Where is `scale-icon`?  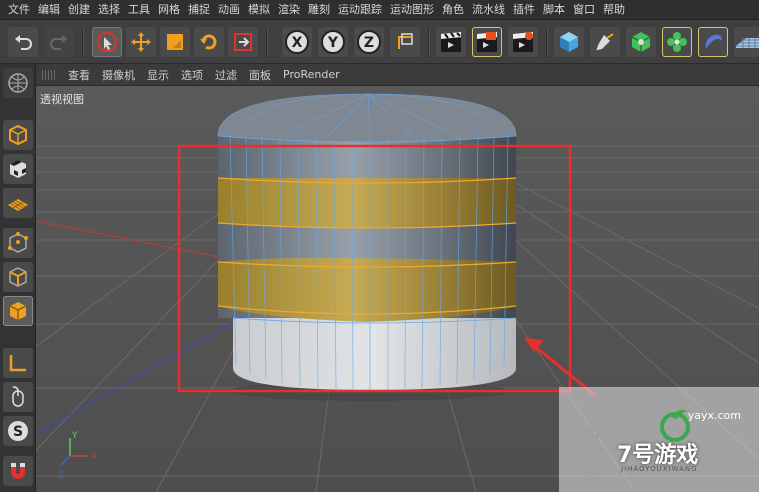 scale-icon is located at coordinates (175, 42).